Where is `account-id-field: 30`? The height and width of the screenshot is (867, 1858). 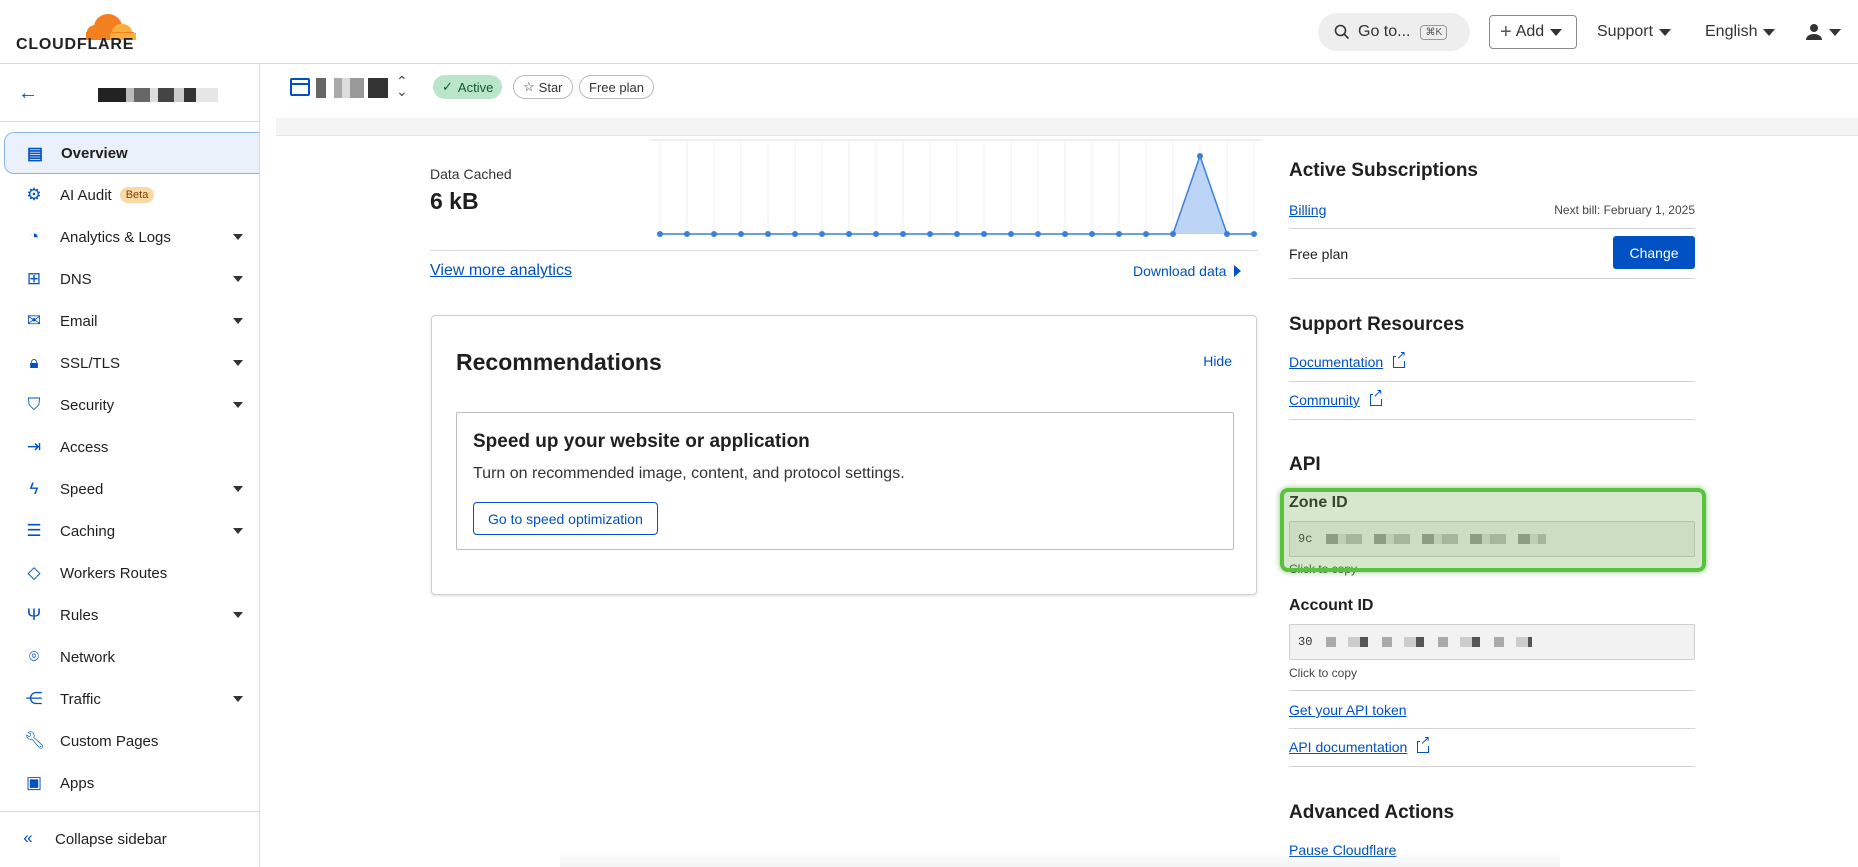 account-id-field: 30 is located at coordinates (1492, 642).